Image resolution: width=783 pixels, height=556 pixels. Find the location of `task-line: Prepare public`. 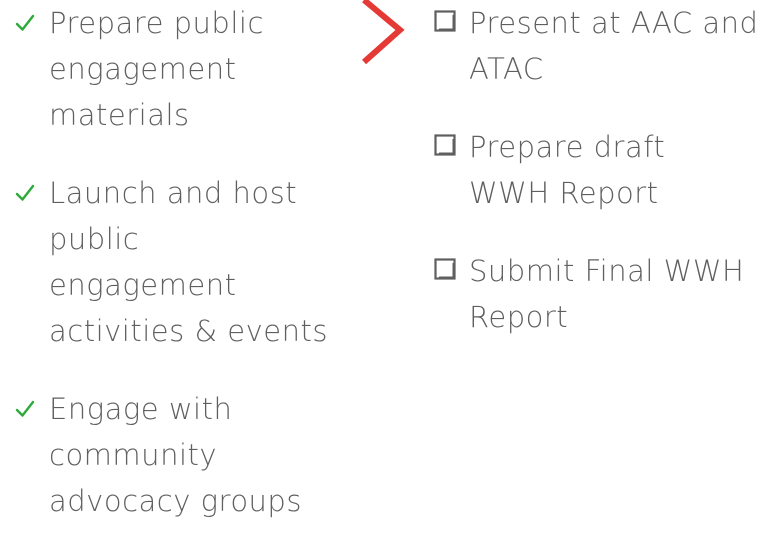

task-line: Prepare public is located at coordinates (156, 23).